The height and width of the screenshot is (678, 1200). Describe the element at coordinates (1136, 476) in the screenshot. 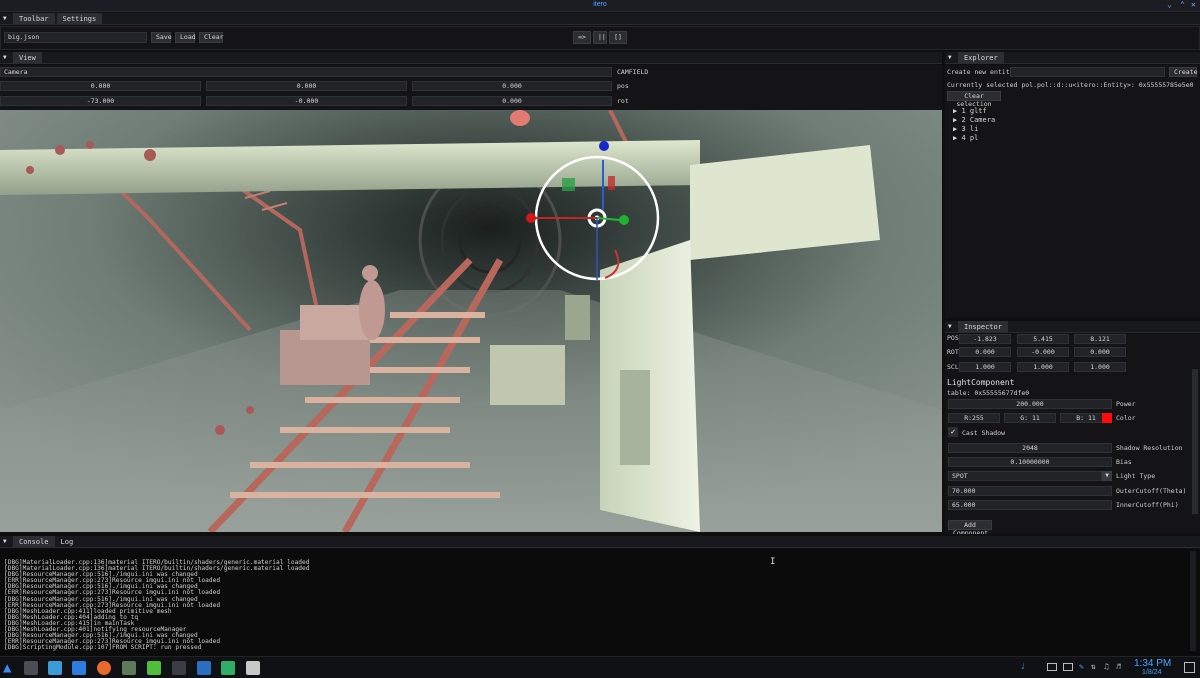

I see `light-type-label: Light Type` at that location.